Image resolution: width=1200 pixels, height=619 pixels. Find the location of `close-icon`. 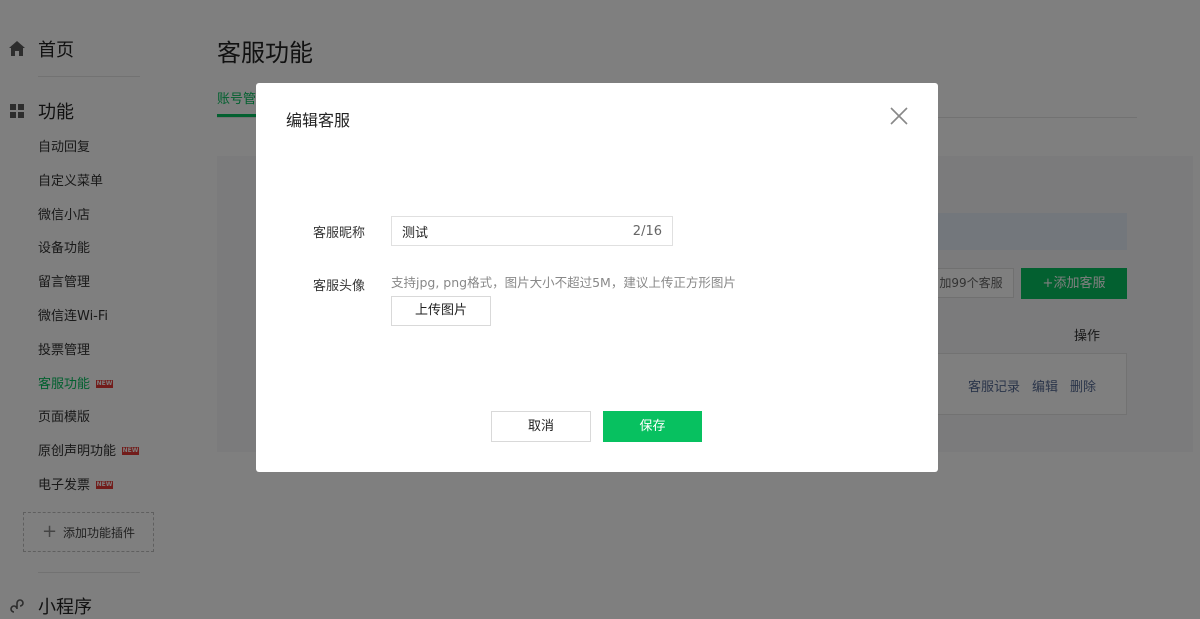

close-icon is located at coordinates (899, 116).